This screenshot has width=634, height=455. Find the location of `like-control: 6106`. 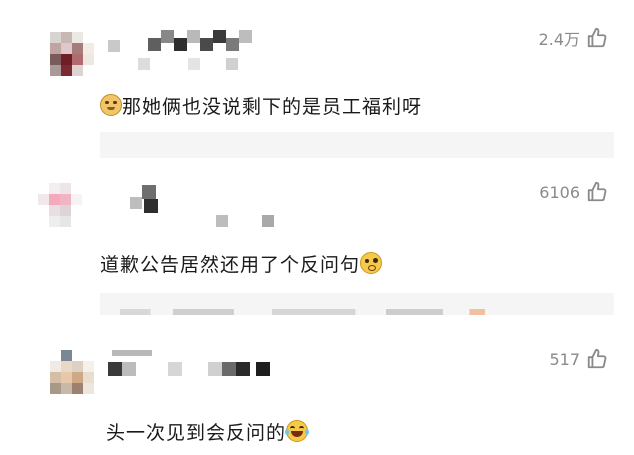

like-control: 6106 is located at coordinates (573, 192).